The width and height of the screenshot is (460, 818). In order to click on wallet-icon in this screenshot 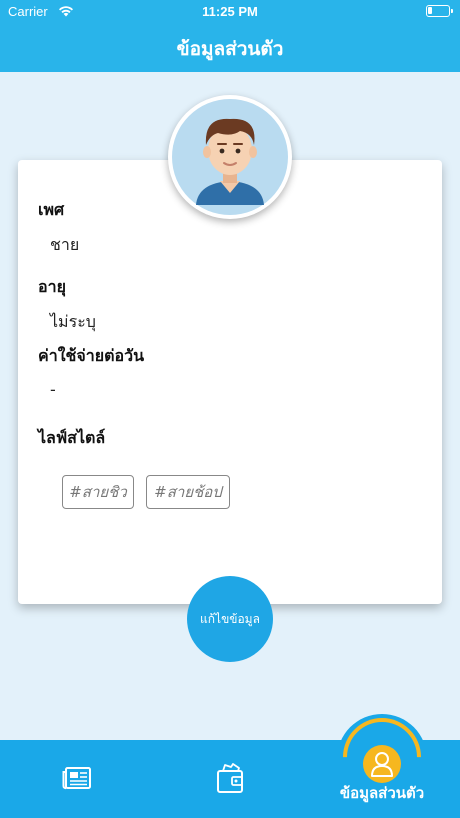, I will do `click(230, 779)`.